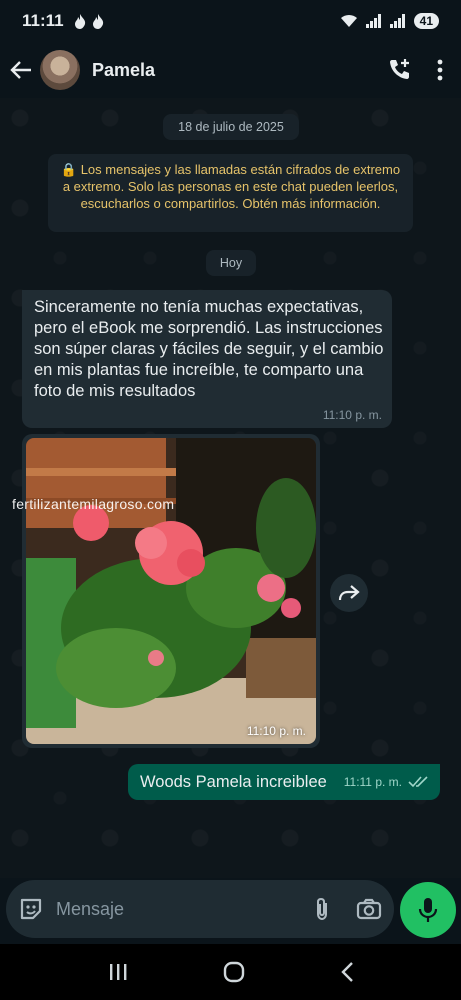 The height and width of the screenshot is (1000, 461). What do you see at coordinates (60, 70) in the screenshot?
I see `avatar` at bounding box center [60, 70].